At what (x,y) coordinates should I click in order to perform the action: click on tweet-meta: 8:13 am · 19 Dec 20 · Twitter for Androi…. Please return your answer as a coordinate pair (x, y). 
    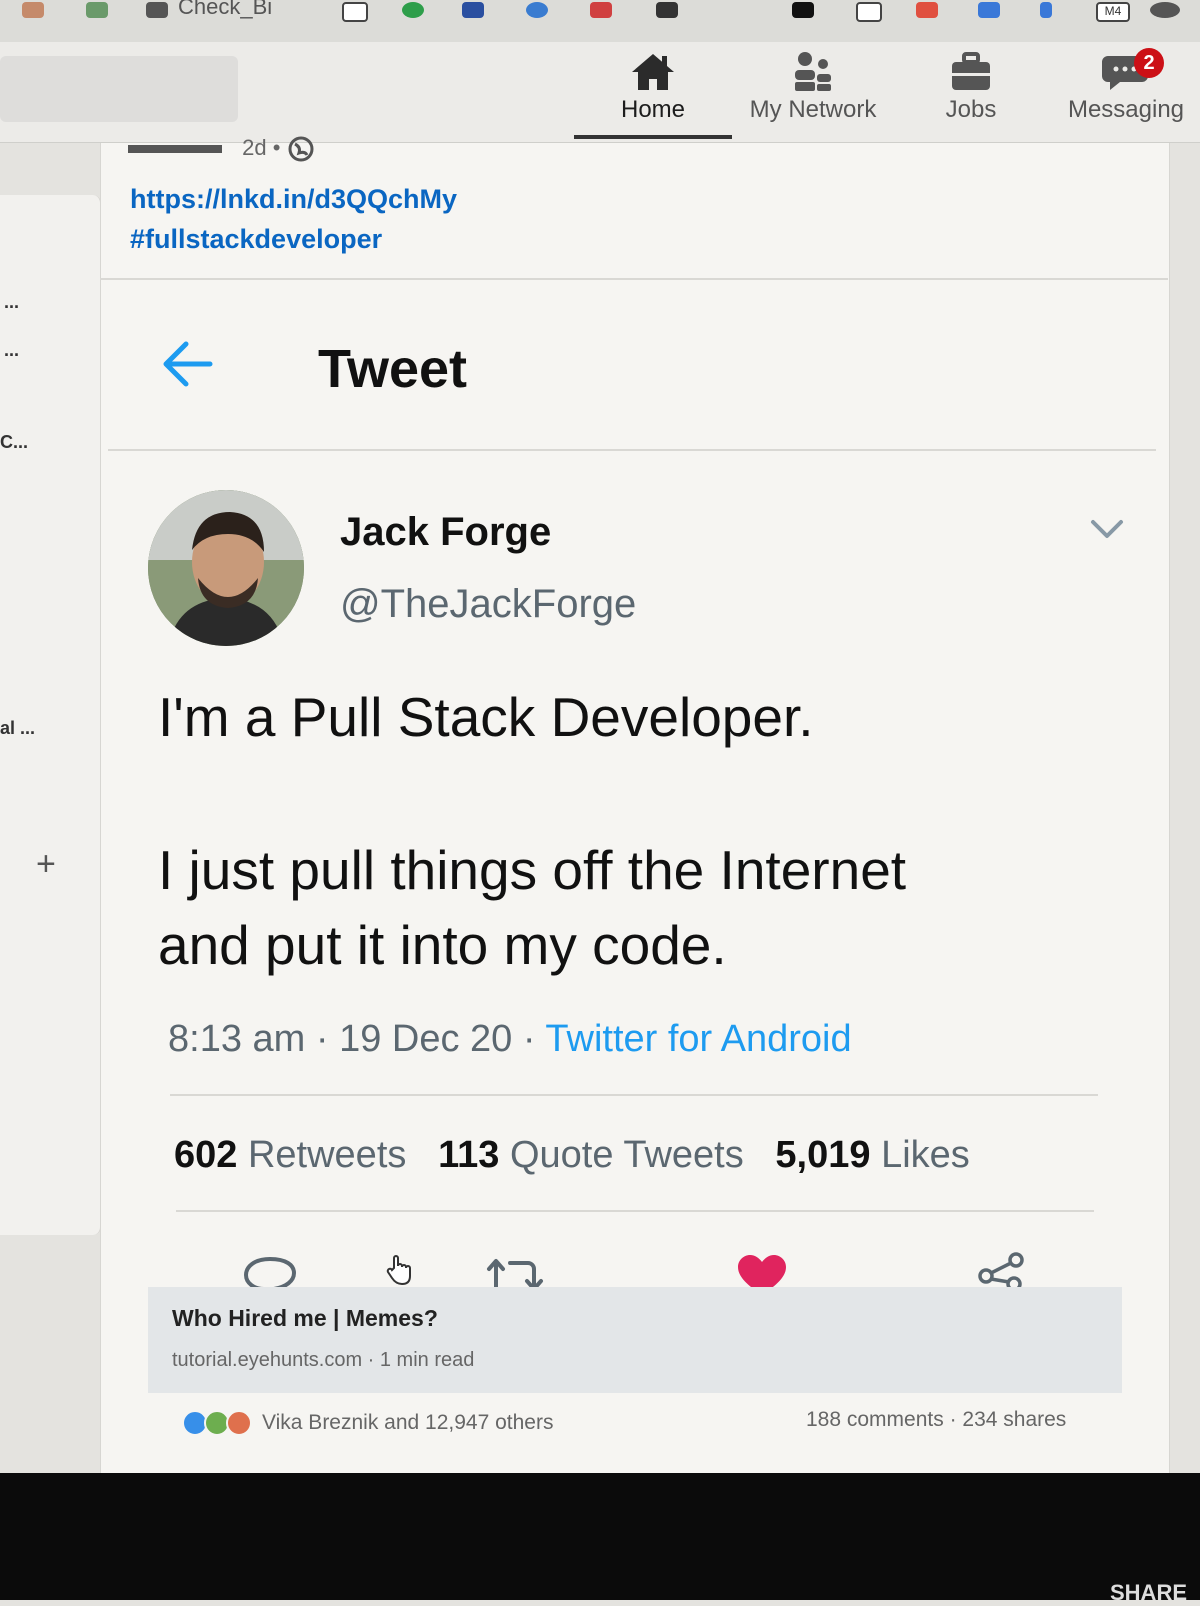
    Looking at the image, I should click on (510, 1039).